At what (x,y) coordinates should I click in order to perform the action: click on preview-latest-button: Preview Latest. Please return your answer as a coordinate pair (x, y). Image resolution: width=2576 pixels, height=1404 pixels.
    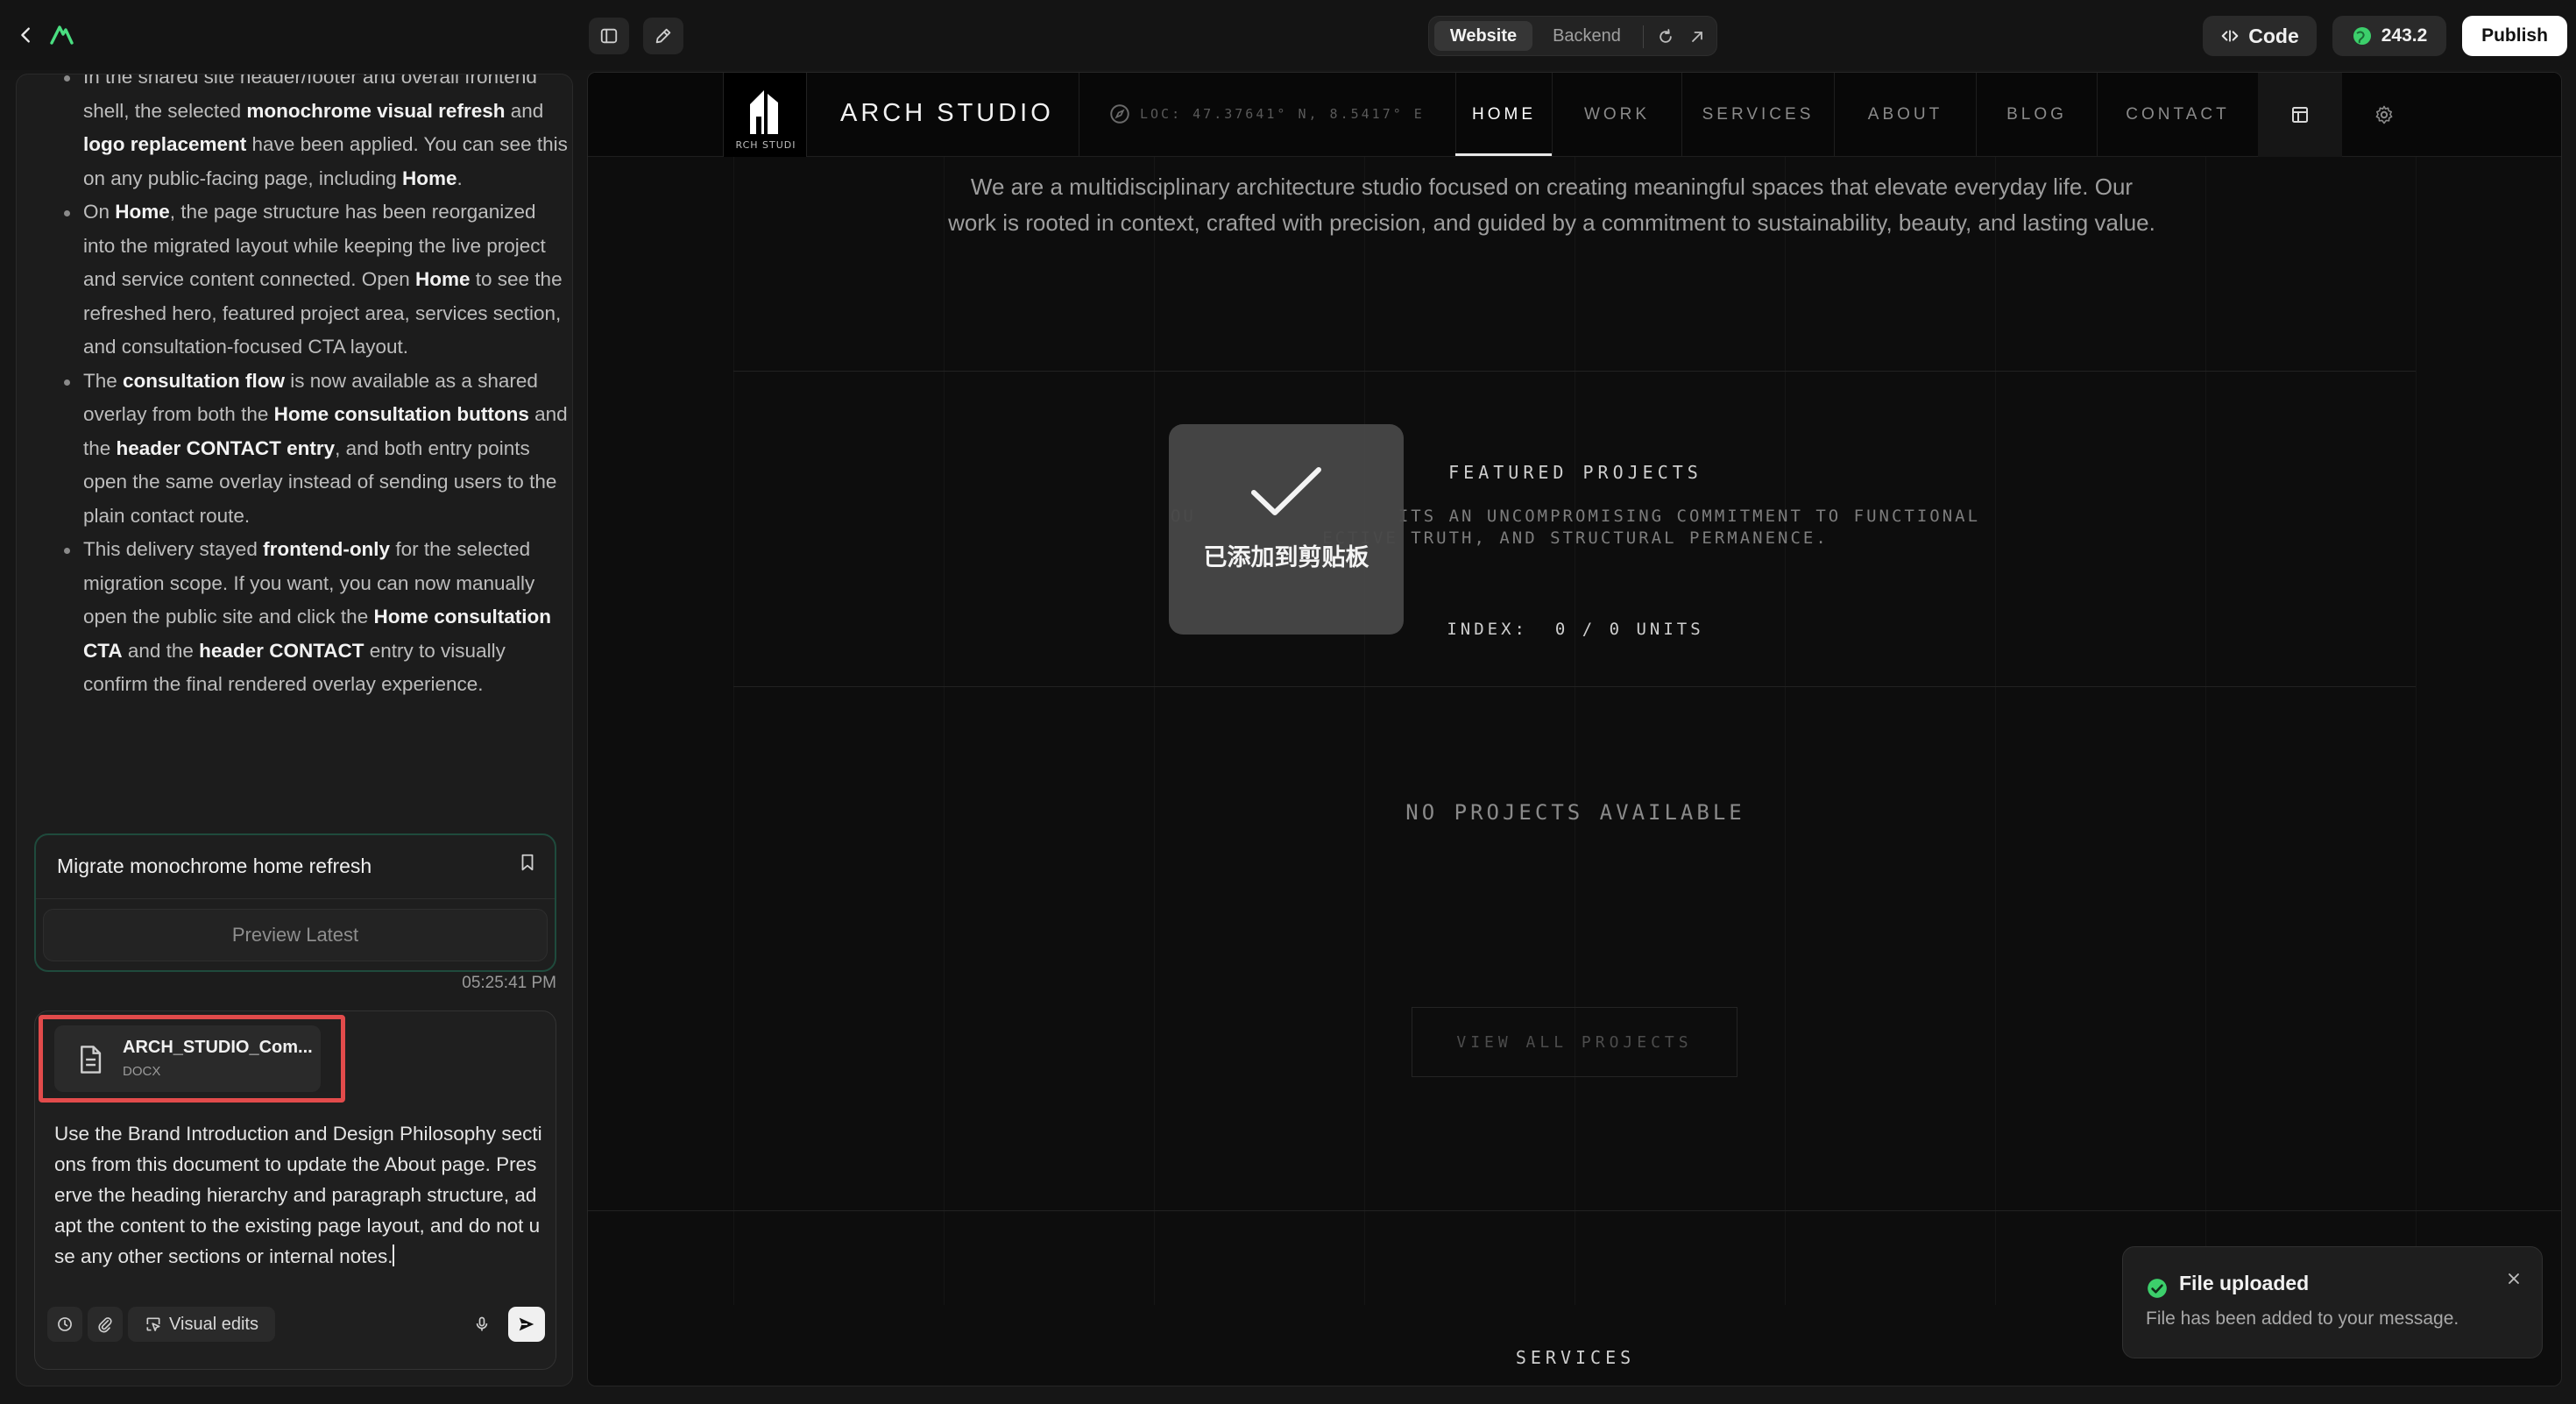
    Looking at the image, I should click on (295, 935).